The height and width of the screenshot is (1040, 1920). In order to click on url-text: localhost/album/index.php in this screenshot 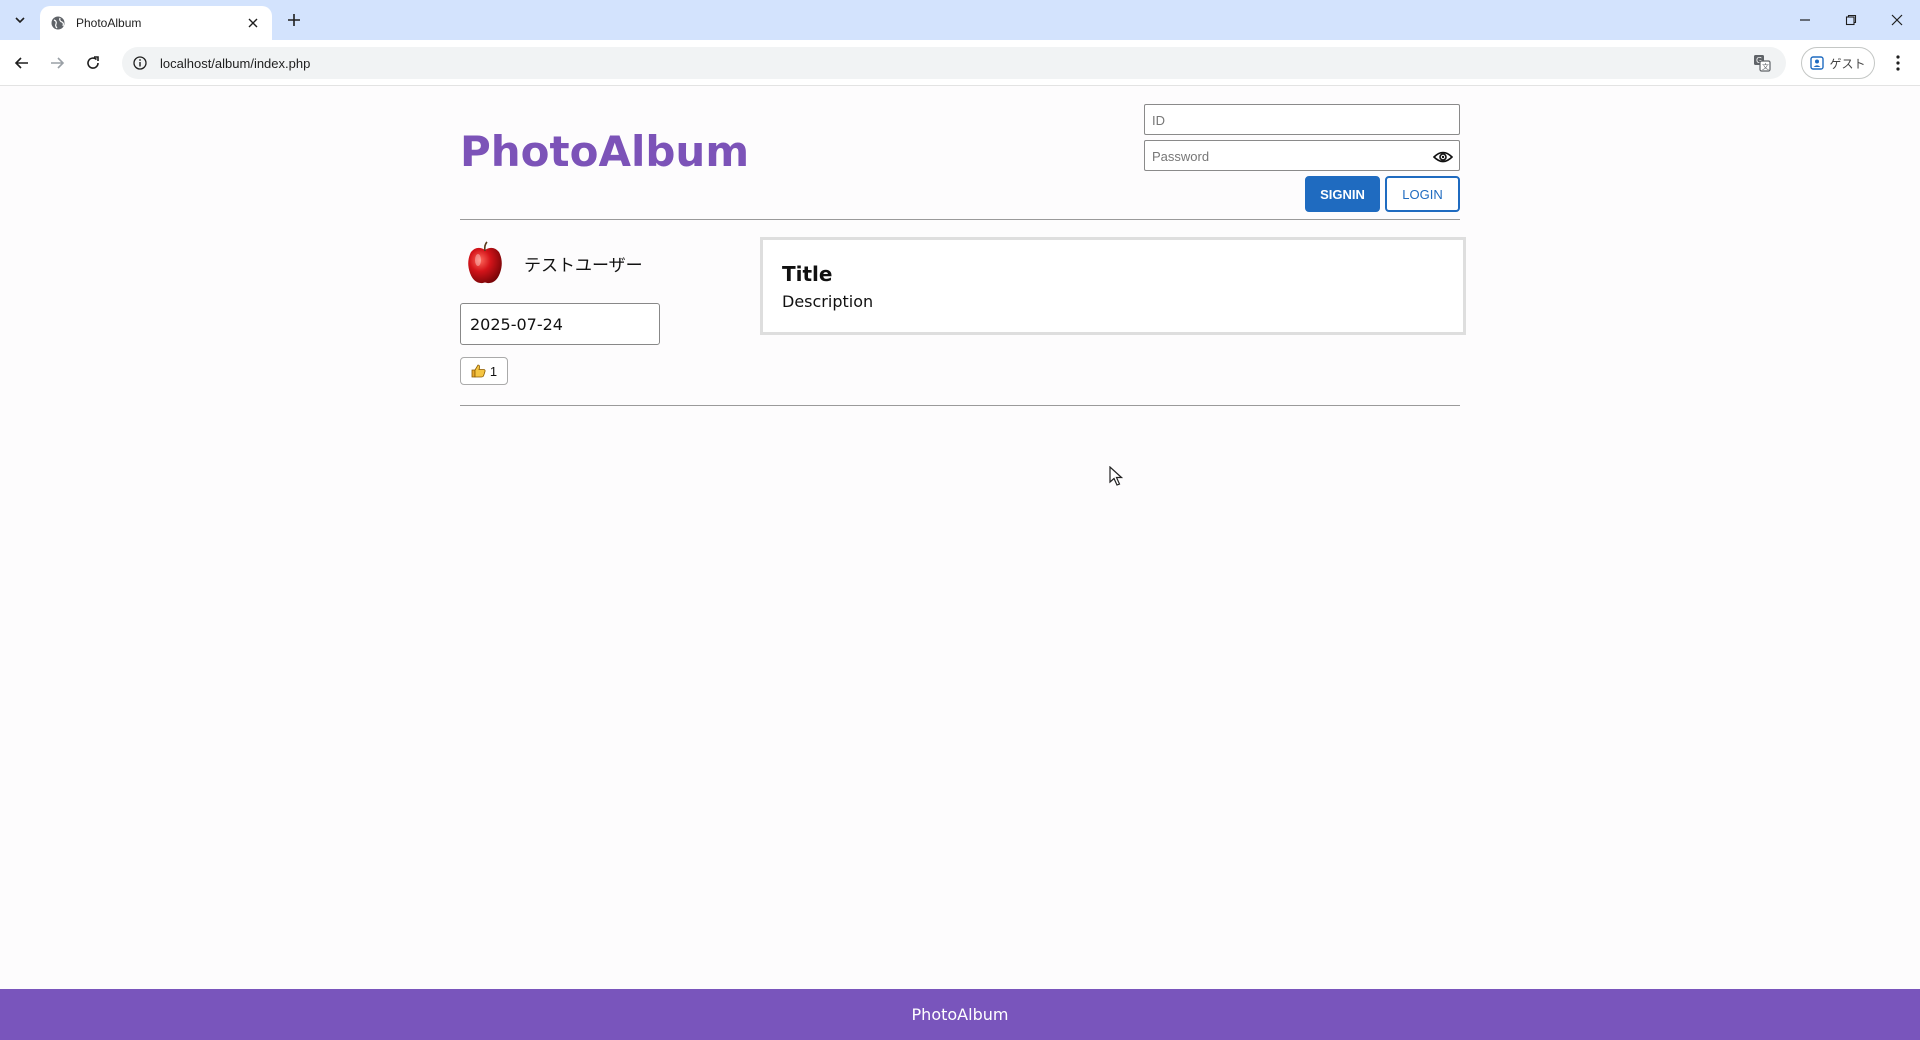, I will do `click(955, 63)`.